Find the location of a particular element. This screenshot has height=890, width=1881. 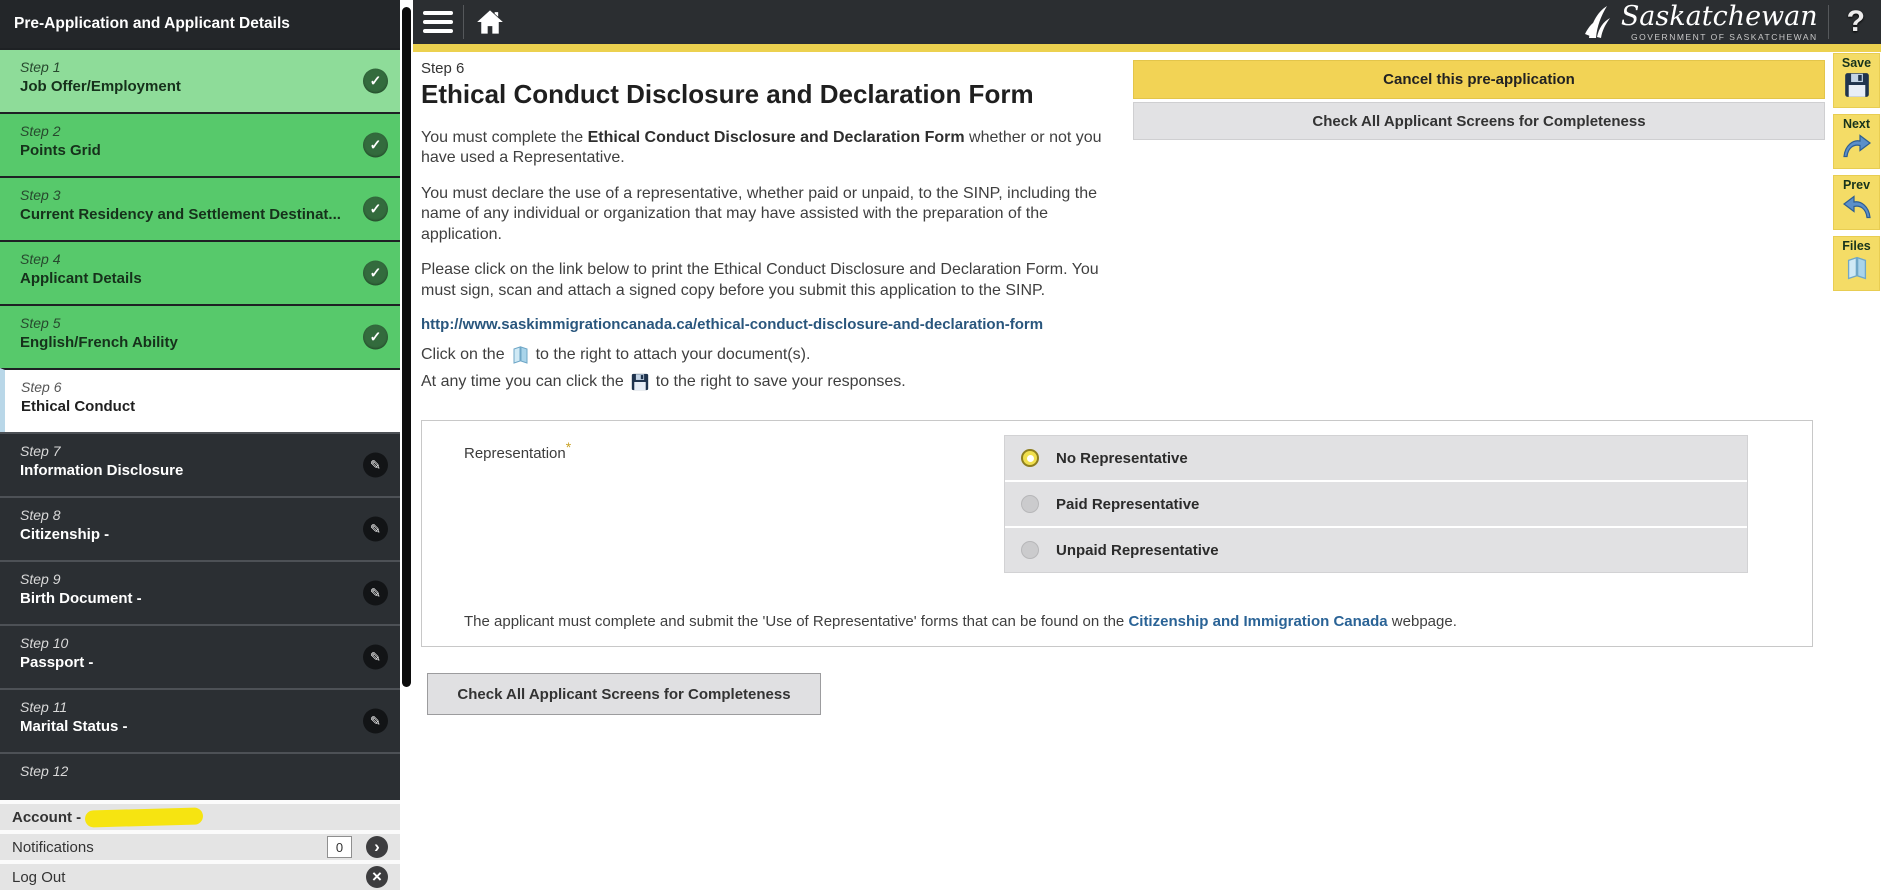

step-title: Points Grid is located at coordinates (60, 150).